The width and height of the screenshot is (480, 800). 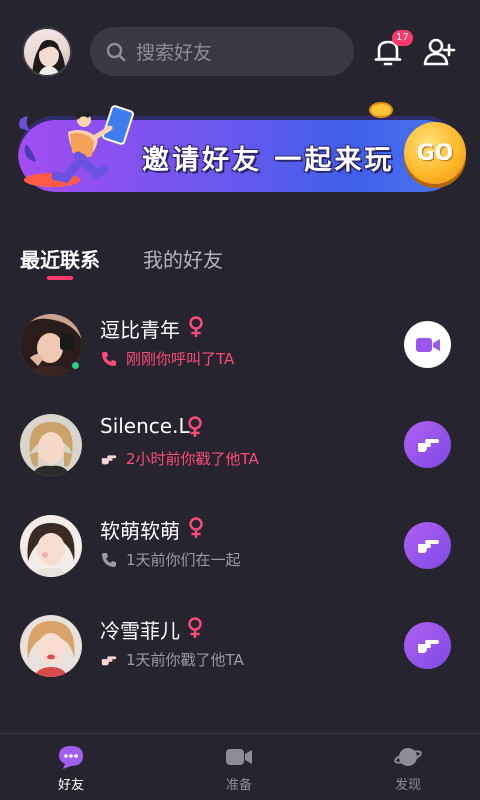 I want to click on chat-bubble-icon, so click(x=71, y=757).